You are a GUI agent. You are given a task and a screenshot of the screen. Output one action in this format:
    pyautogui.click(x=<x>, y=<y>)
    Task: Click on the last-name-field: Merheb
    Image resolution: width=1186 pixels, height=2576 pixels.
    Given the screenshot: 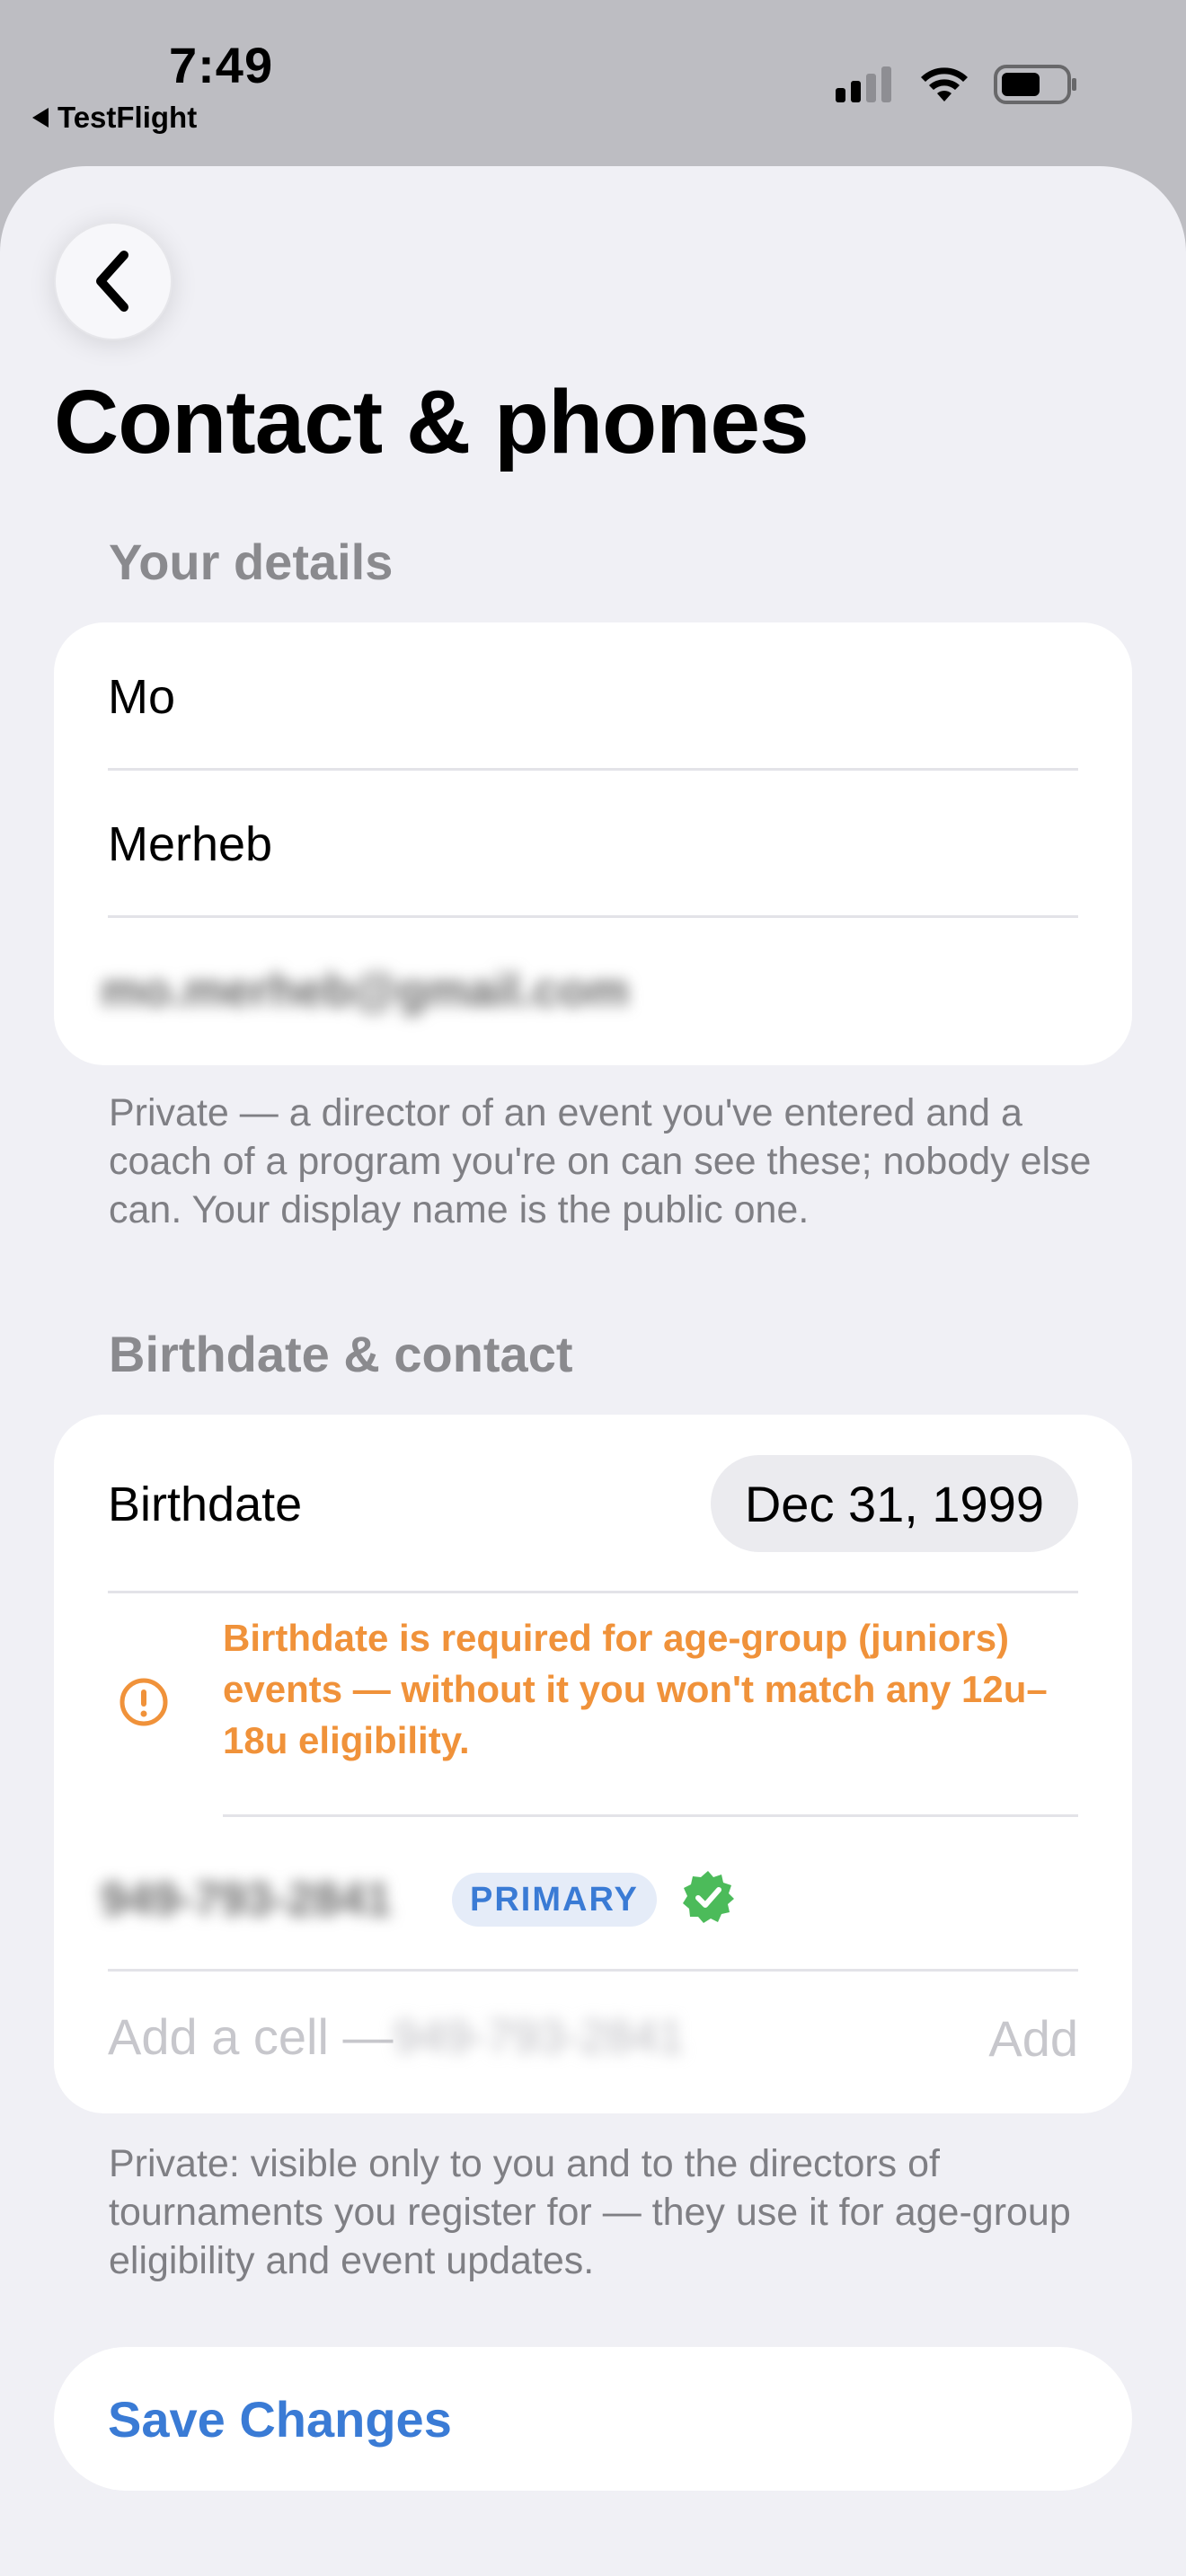 What is the action you would take?
    pyautogui.click(x=593, y=844)
    